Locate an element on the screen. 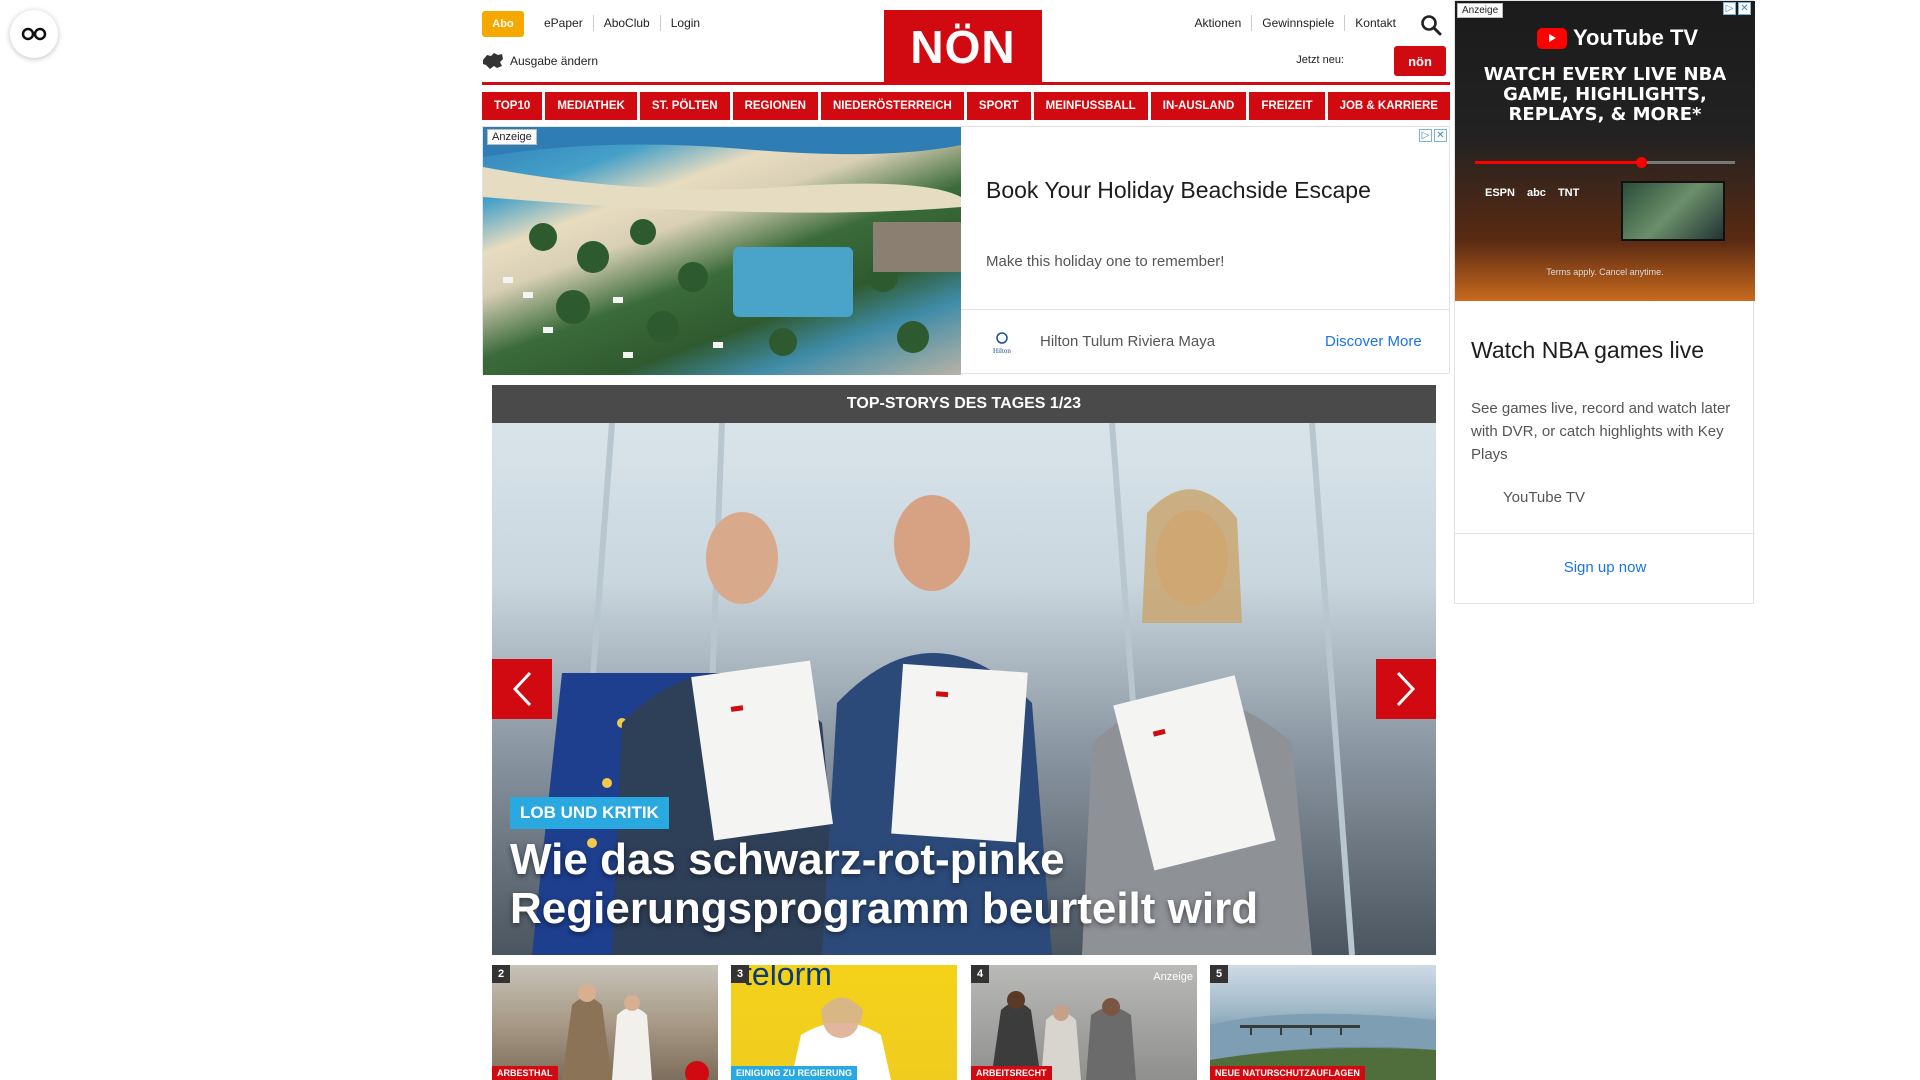  edition-switcher: Ausgabe ändern is located at coordinates (540, 61).